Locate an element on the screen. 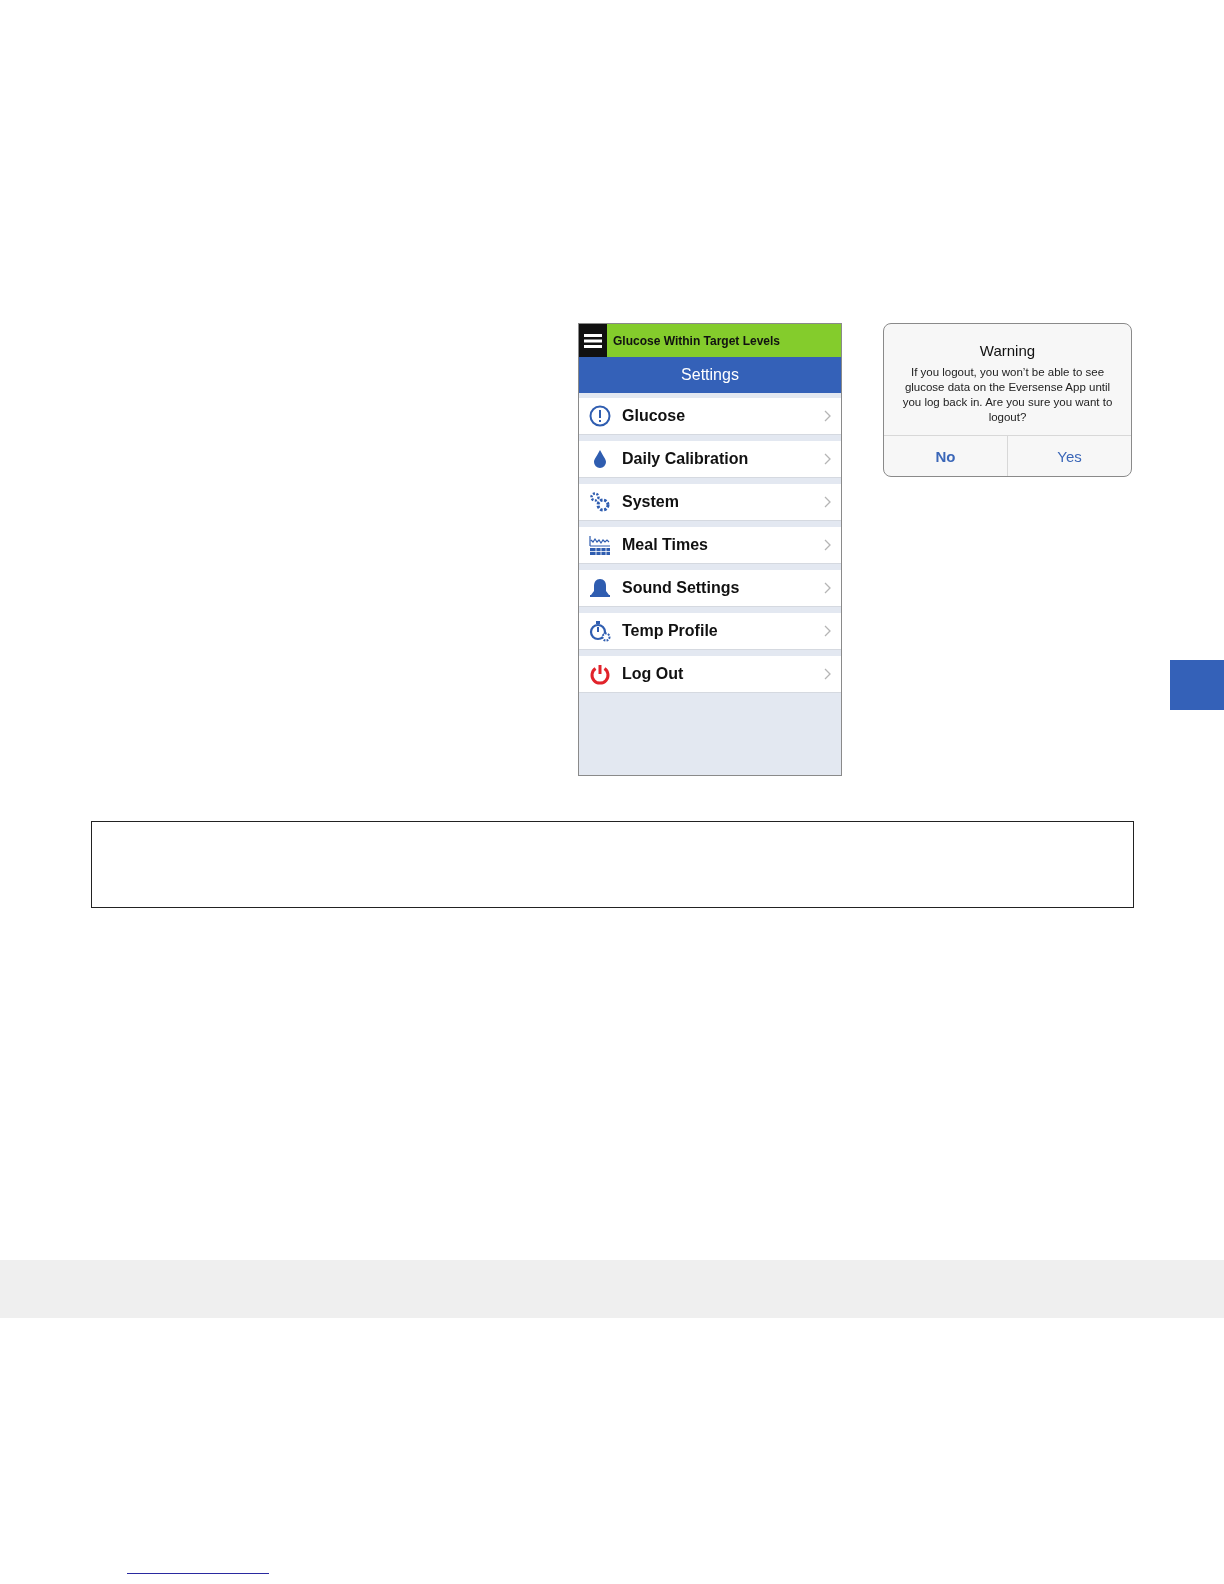 The height and width of the screenshot is (1584, 1224). status-text: Glucose Within Target Levels is located at coordinates (697, 340).